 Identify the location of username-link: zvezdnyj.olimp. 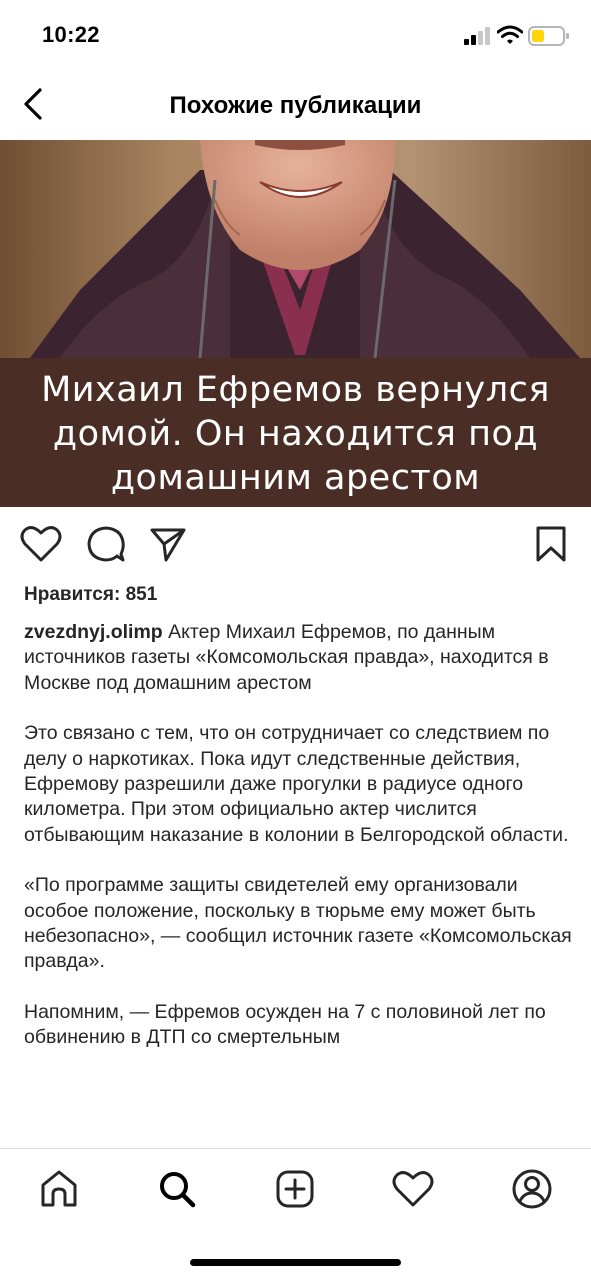
(93, 632).